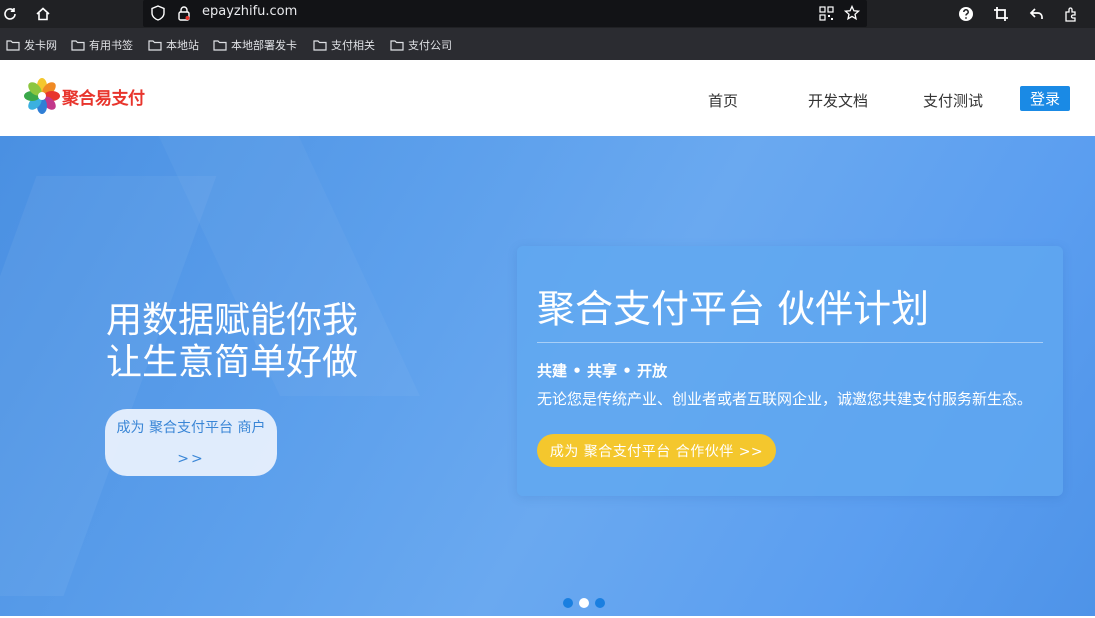  I want to click on merchant-button-label: 成为 聚合支付平台 商户, so click(191, 428).